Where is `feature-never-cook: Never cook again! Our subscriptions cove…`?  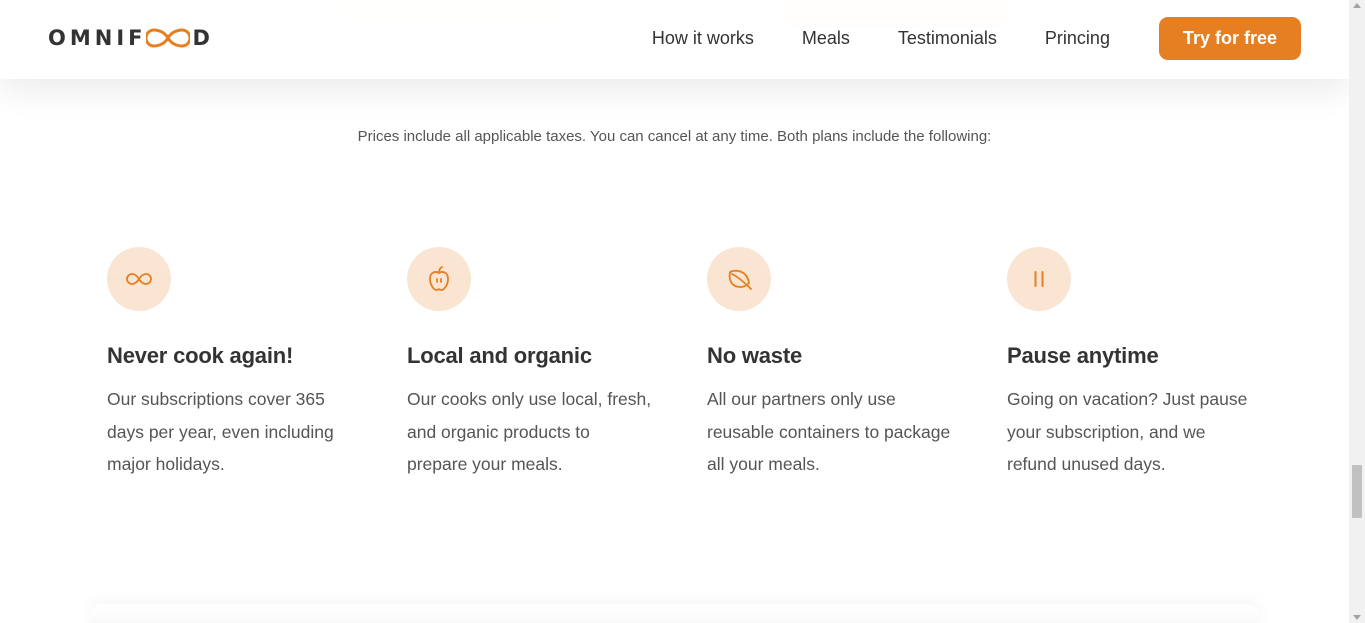
feature-never-cook: Never cook again! Our subscriptions cove… is located at coordinates (237, 364).